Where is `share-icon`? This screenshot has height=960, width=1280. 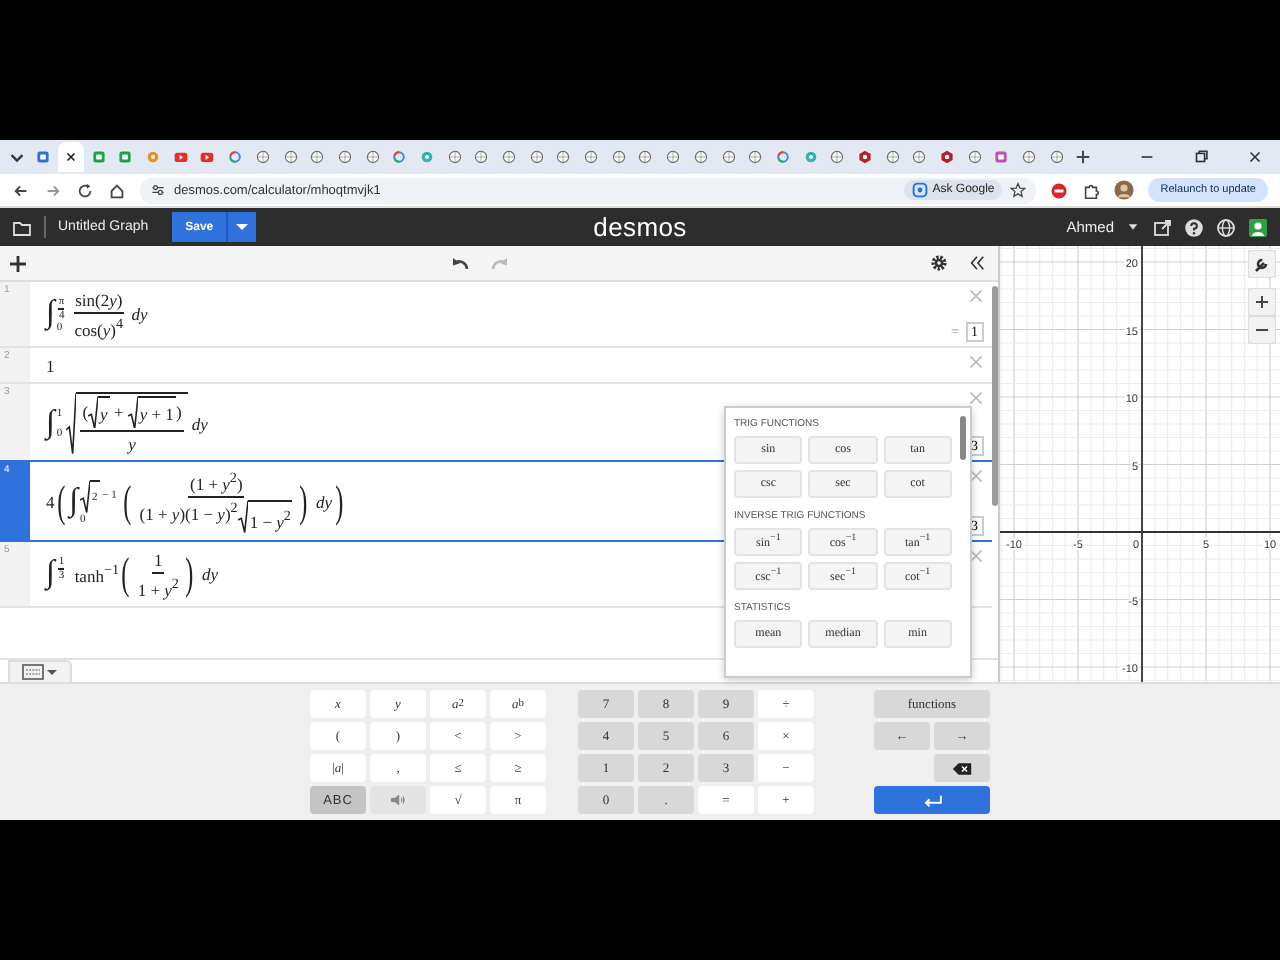
share-icon is located at coordinates (1162, 227).